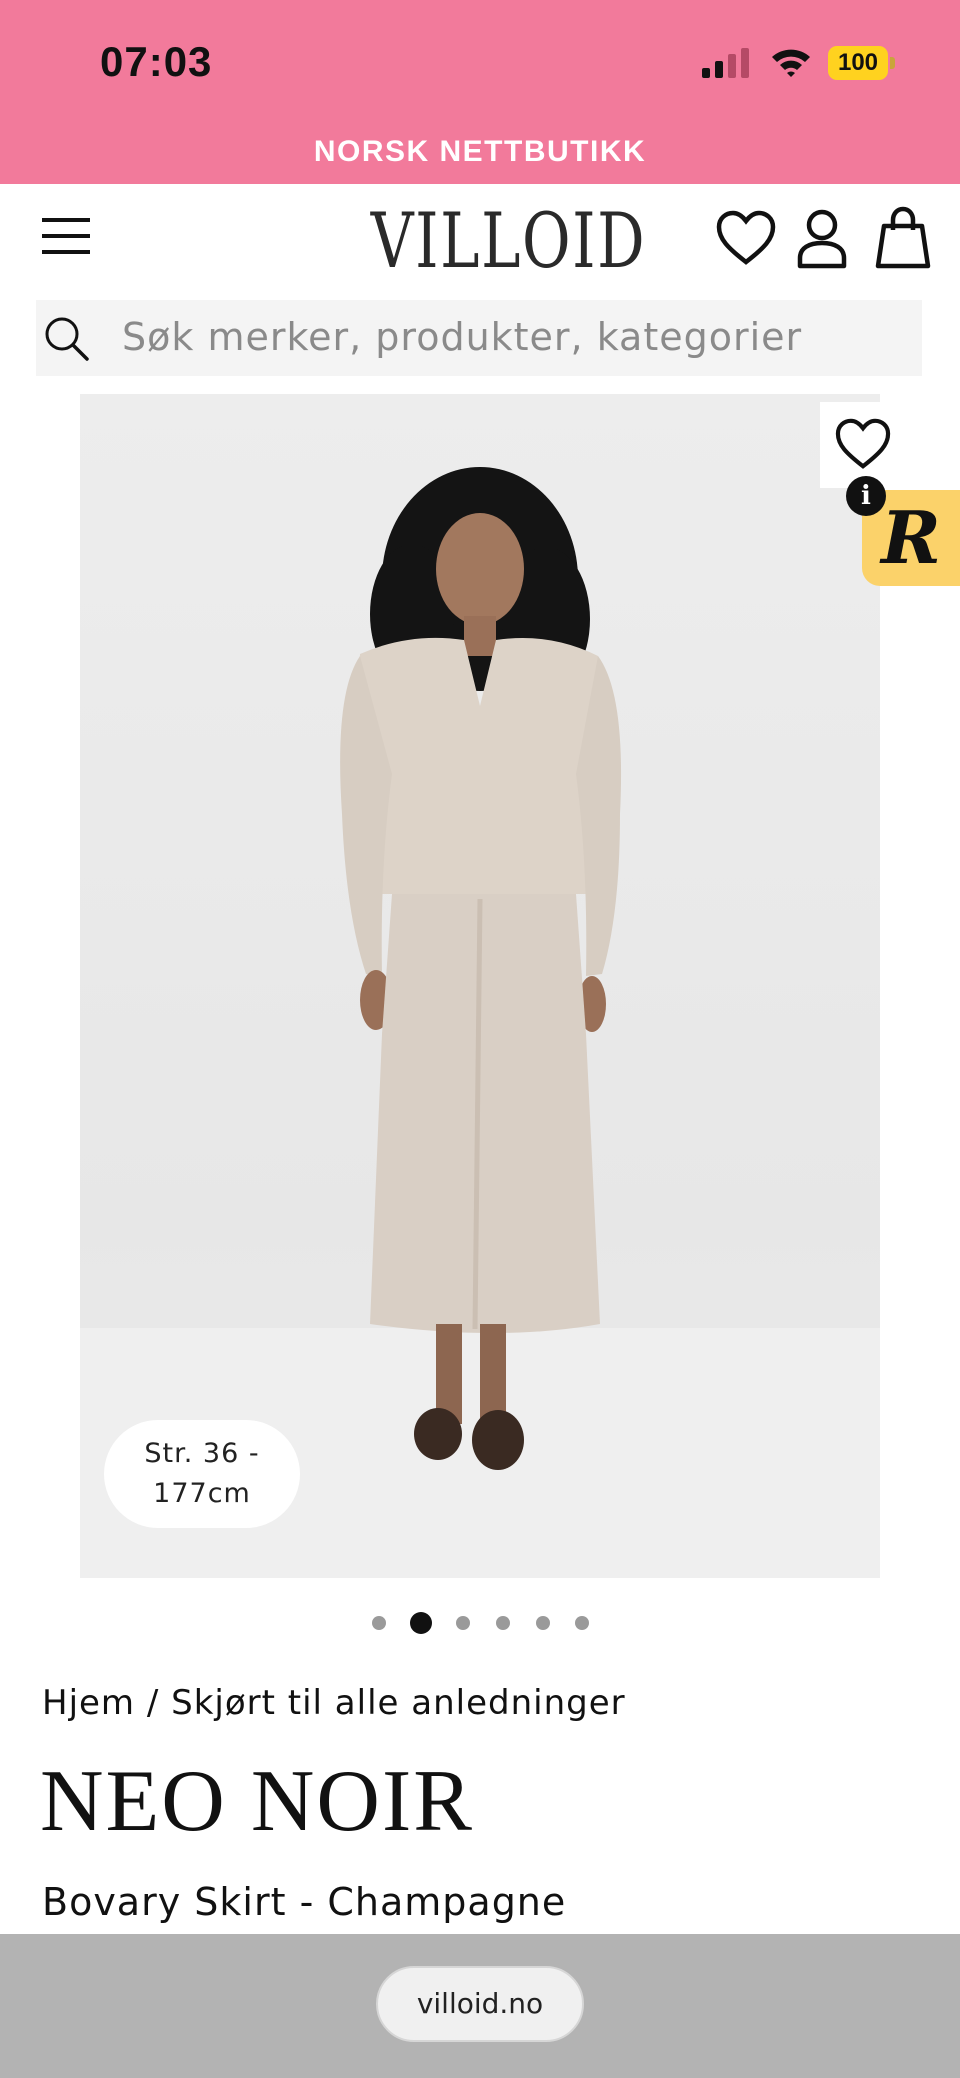 The image size is (960, 2078). I want to click on product-brand: NEO NOIR, so click(257, 1802).